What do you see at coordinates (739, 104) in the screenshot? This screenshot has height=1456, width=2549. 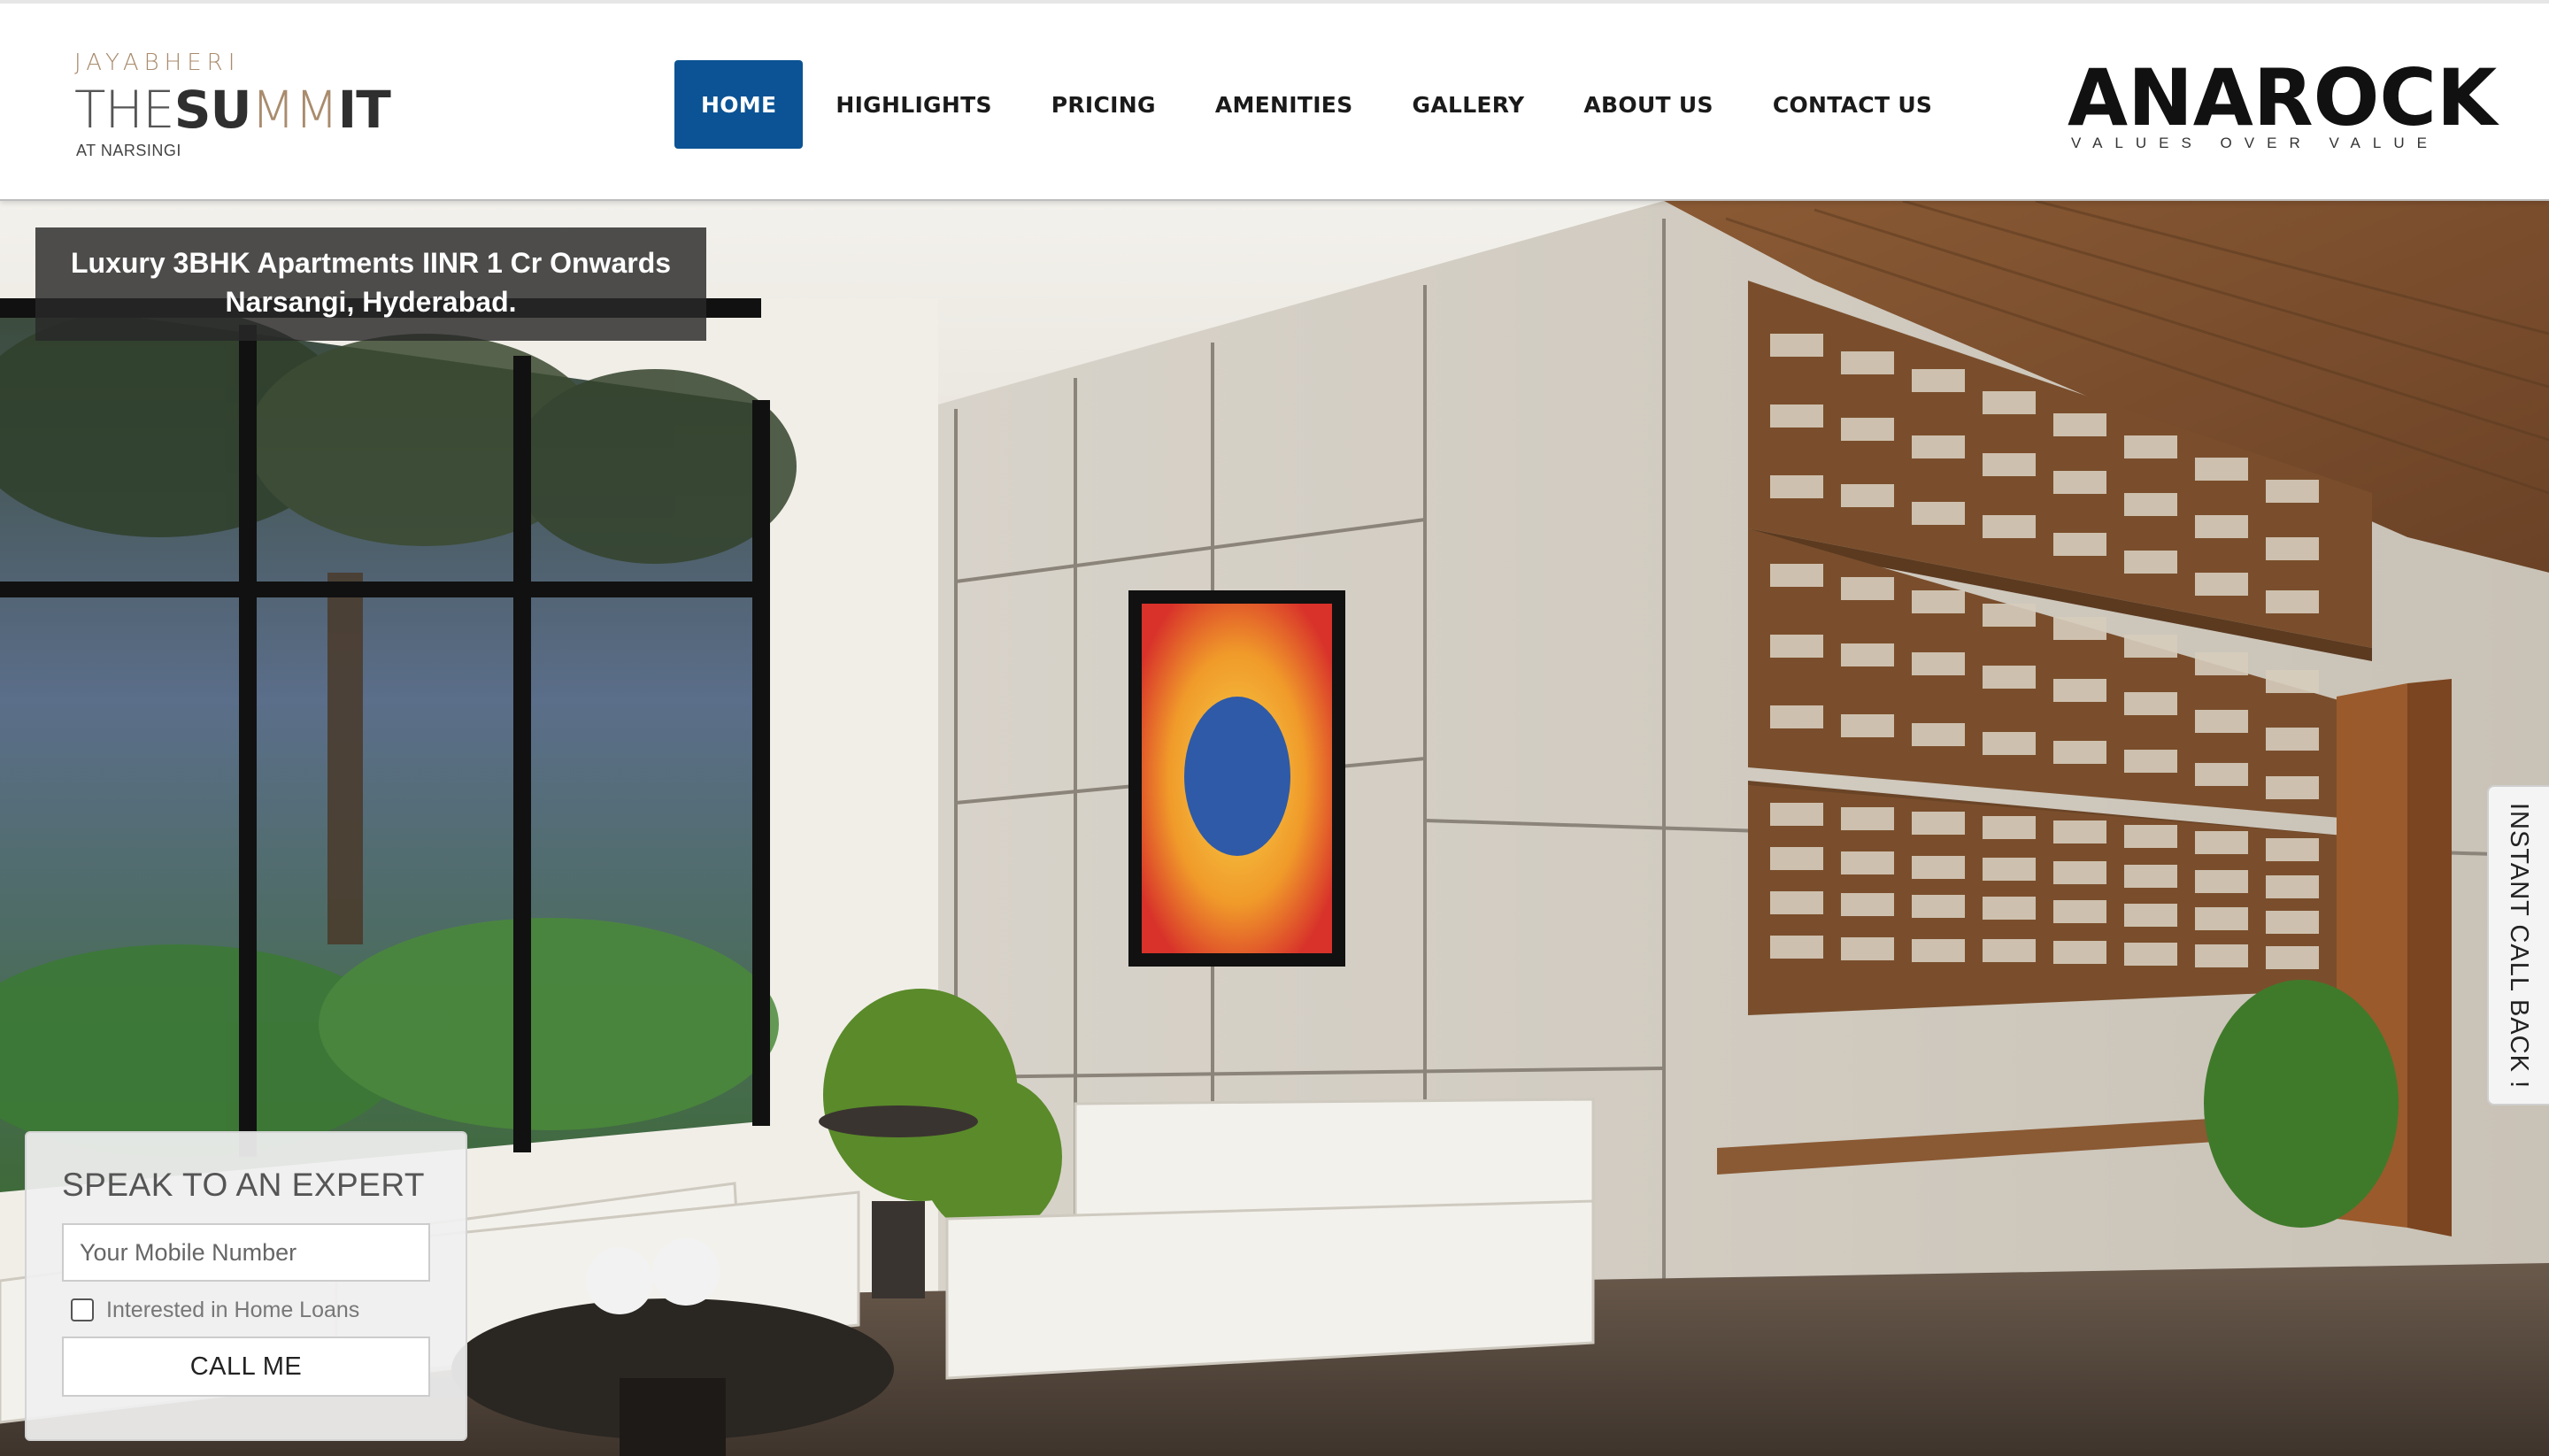 I see `nav-home: HOME` at bounding box center [739, 104].